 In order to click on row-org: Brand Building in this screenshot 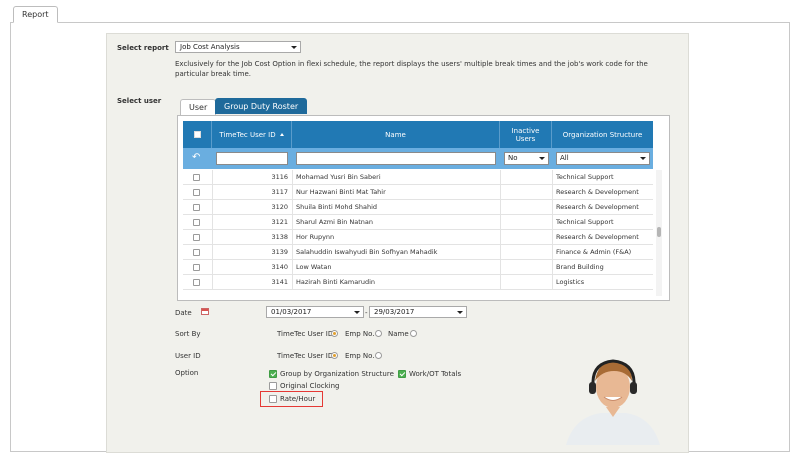, I will do `click(580, 267)`.